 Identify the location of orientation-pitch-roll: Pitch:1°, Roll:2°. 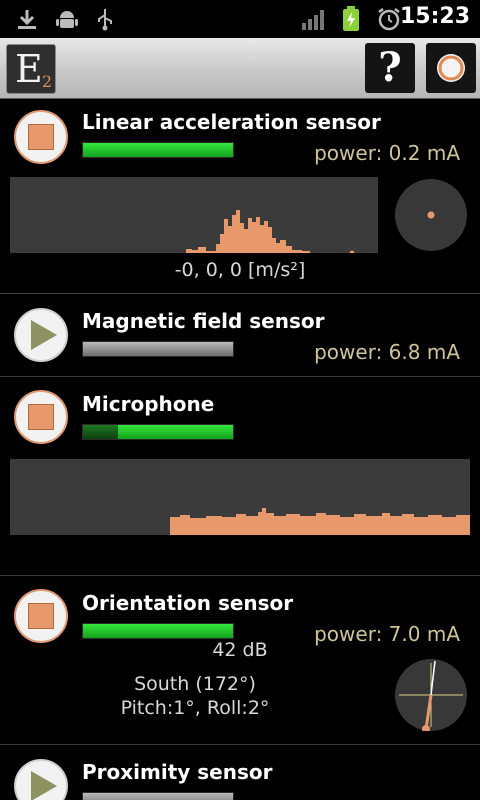
(195, 708).